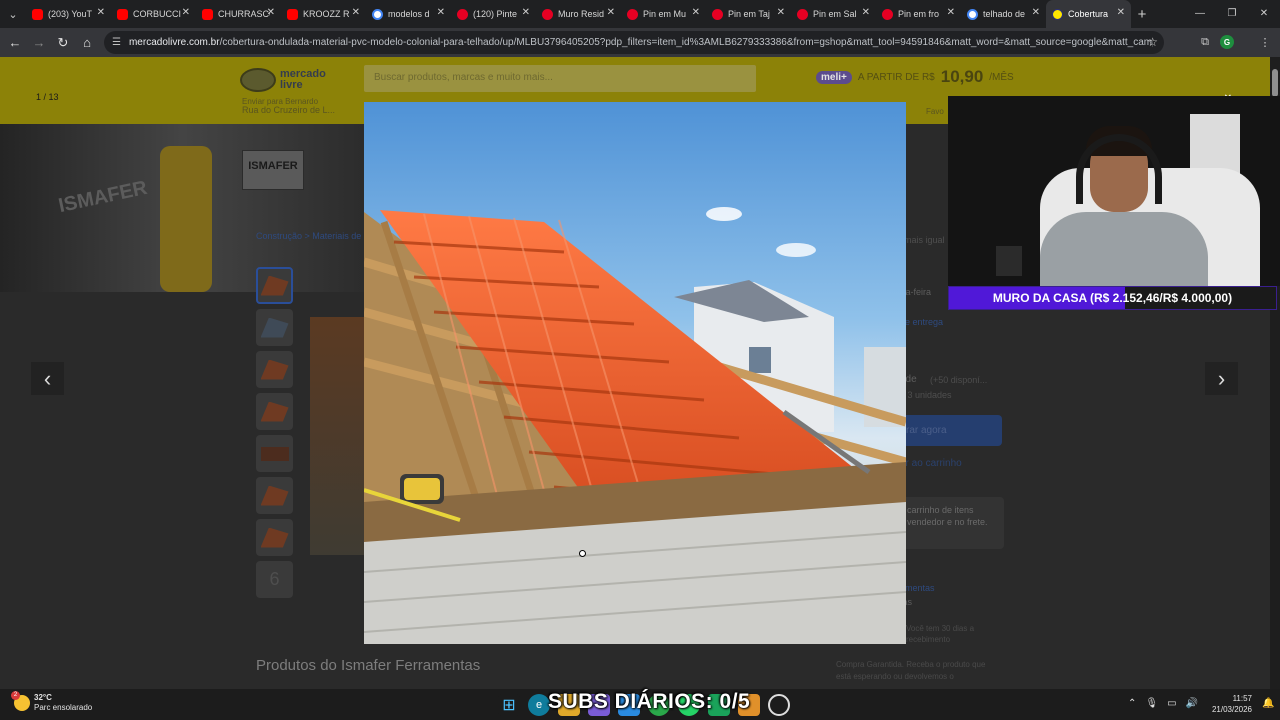 The width and height of the screenshot is (1280, 720). I want to click on tab-title: Pin em fro, so click(919, 14).